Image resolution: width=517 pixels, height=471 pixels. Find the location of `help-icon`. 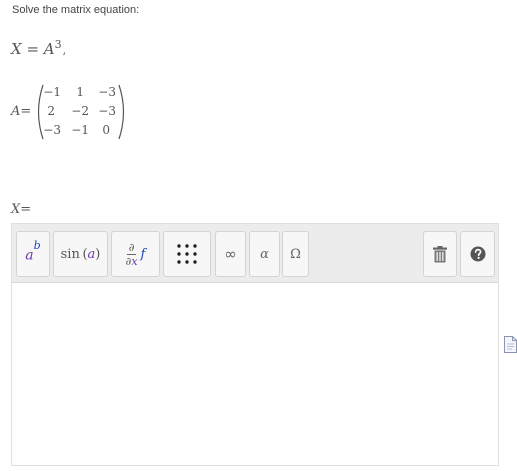

help-icon is located at coordinates (477, 254).